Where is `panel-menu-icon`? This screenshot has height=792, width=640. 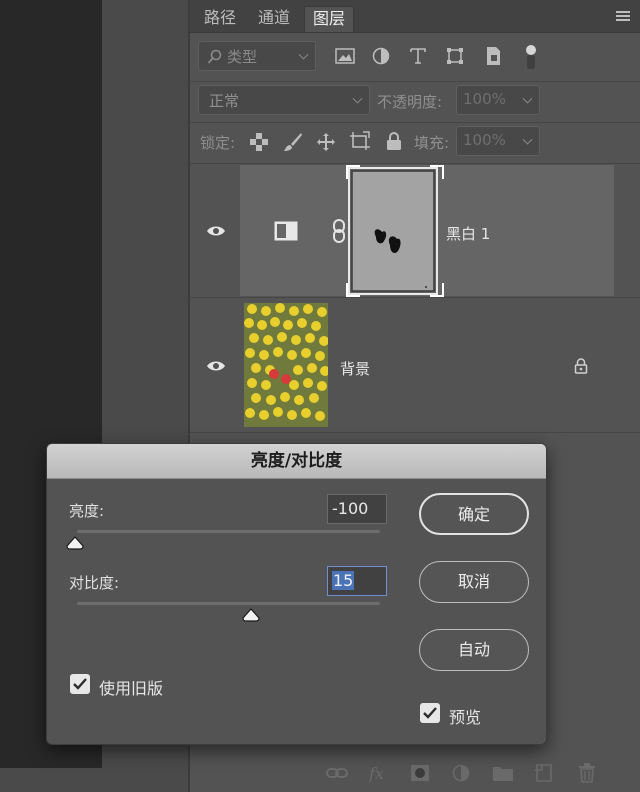 panel-menu-icon is located at coordinates (623, 16).